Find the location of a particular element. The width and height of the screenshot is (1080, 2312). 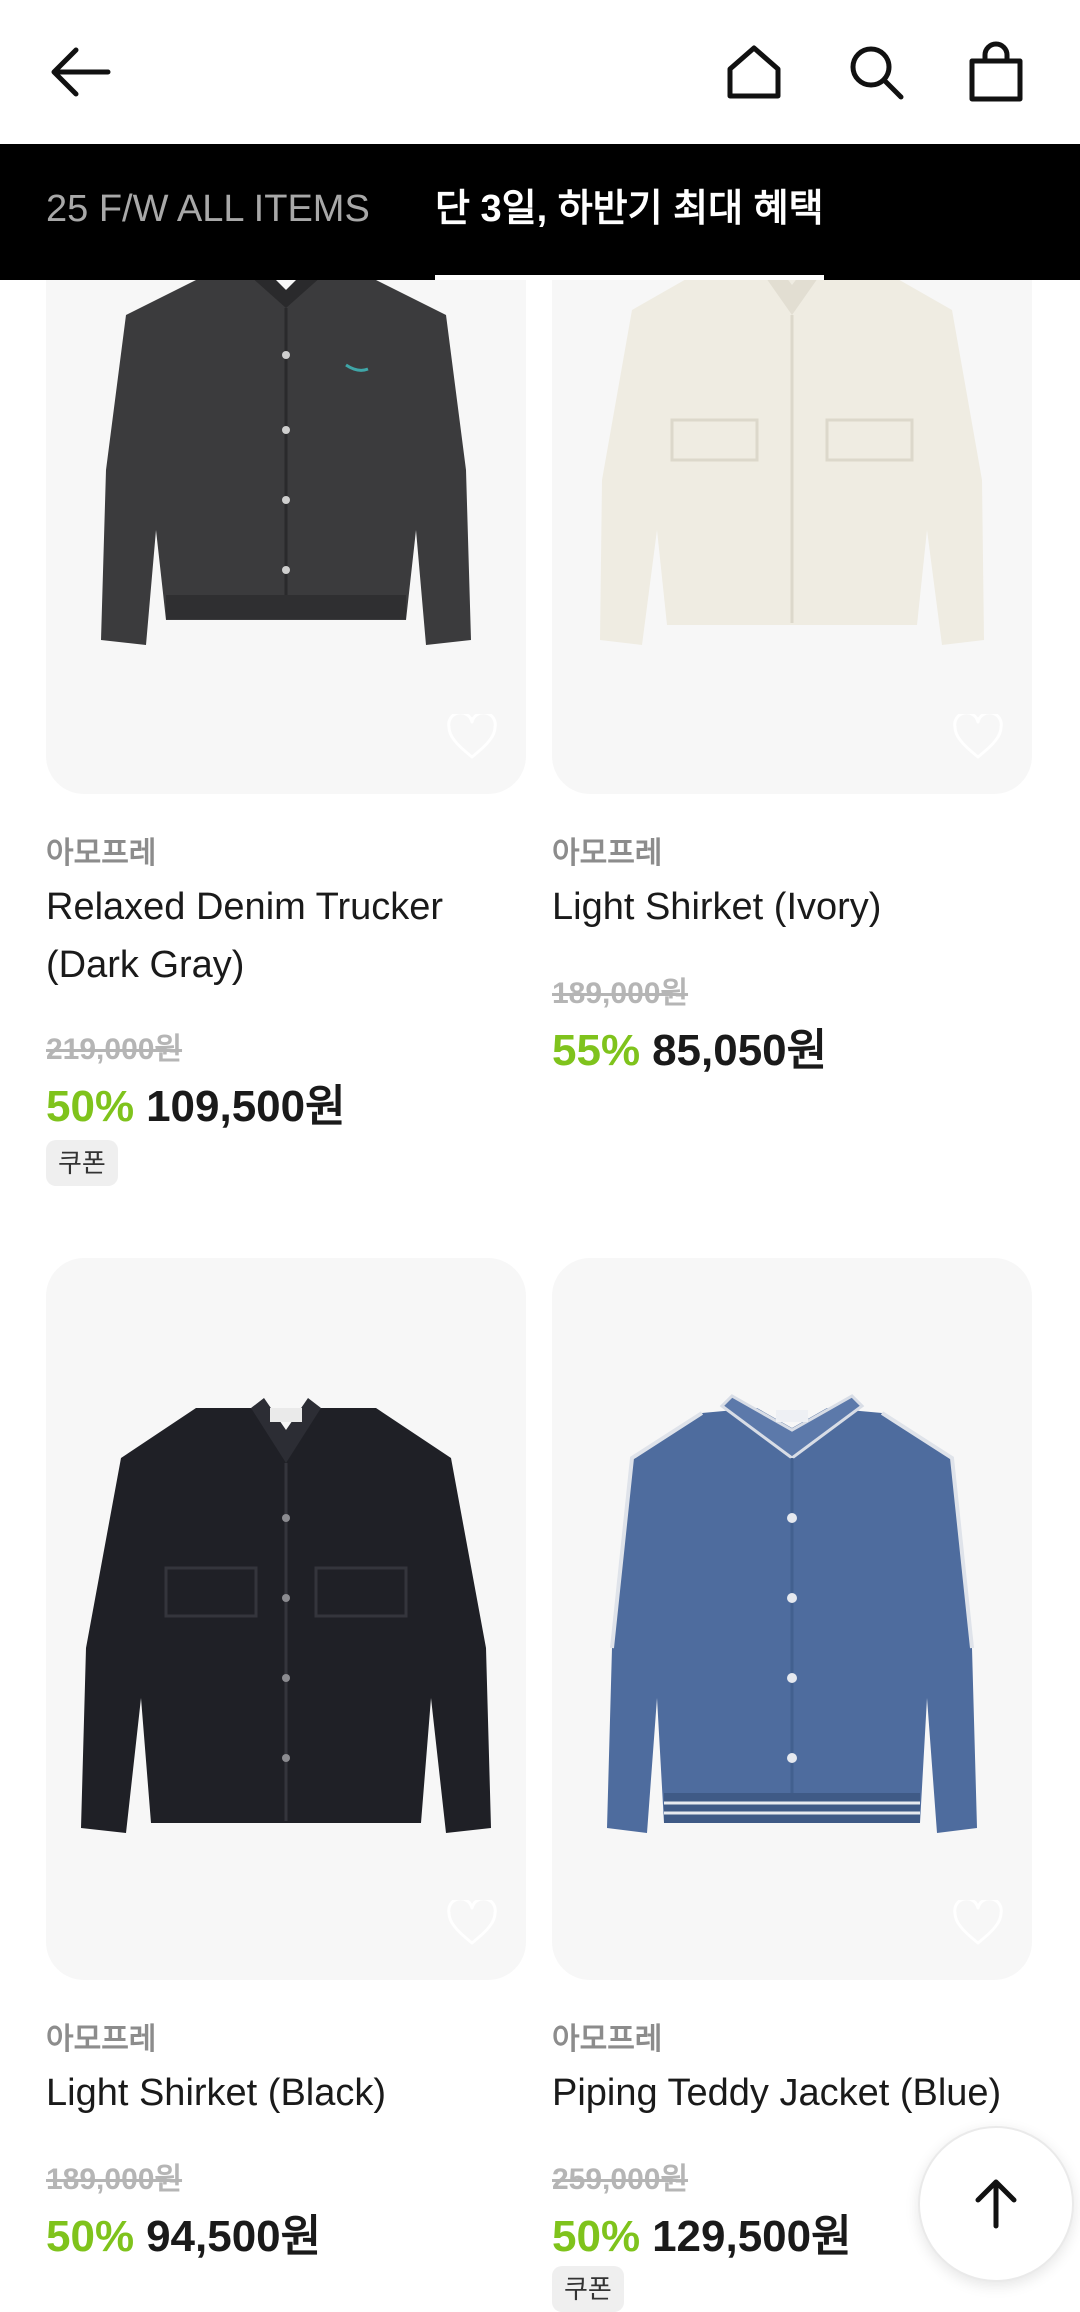

product-name: Light Shirket (Black) is located at coordinates (286, 2093).